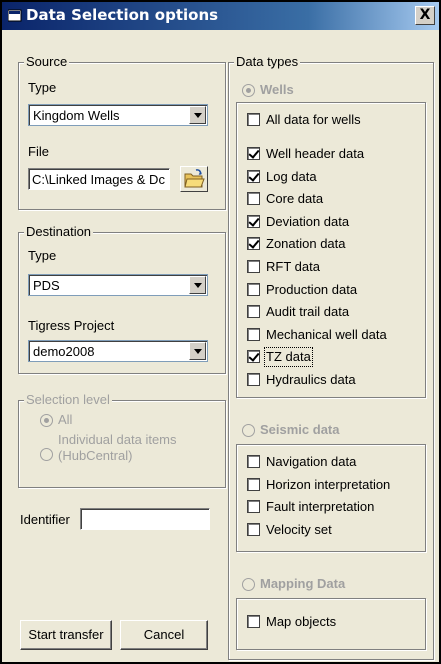  I want to click on source-file-label: File, so click(38, 151).